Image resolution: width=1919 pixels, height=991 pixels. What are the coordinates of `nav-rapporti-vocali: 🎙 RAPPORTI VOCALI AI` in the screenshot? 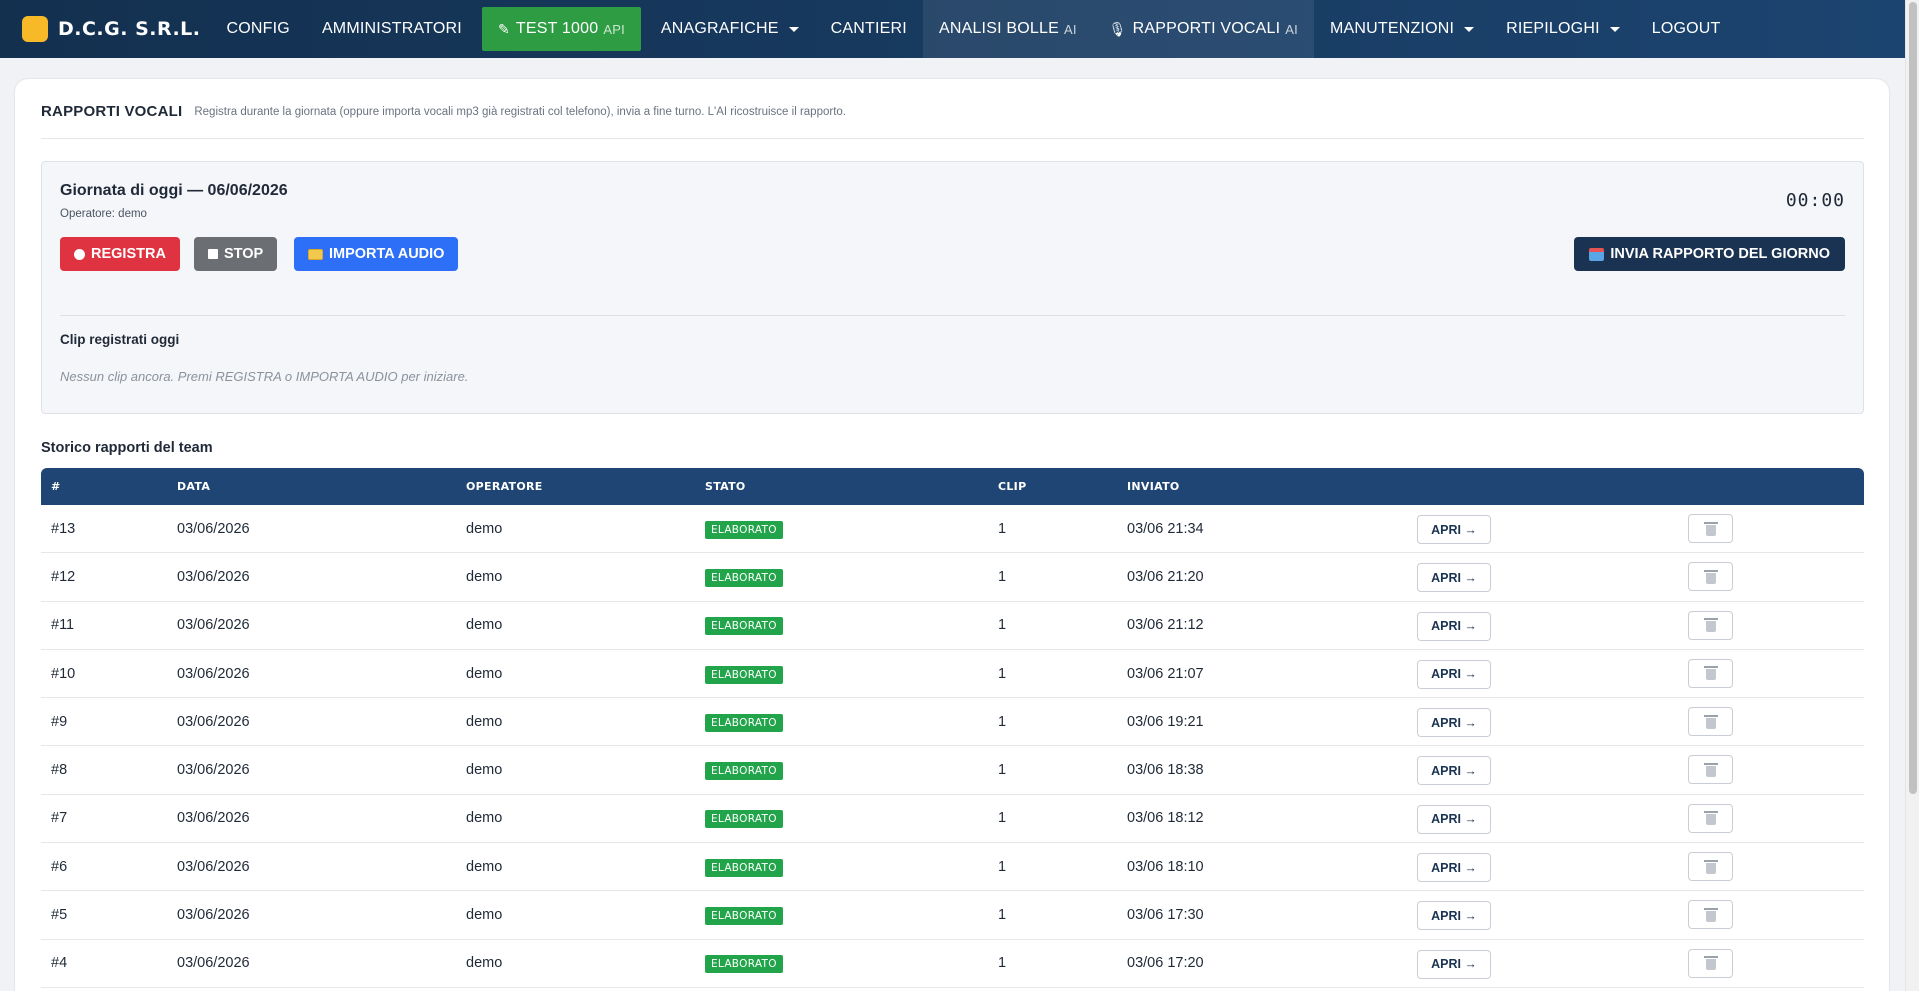 It's located at (1203, 29).